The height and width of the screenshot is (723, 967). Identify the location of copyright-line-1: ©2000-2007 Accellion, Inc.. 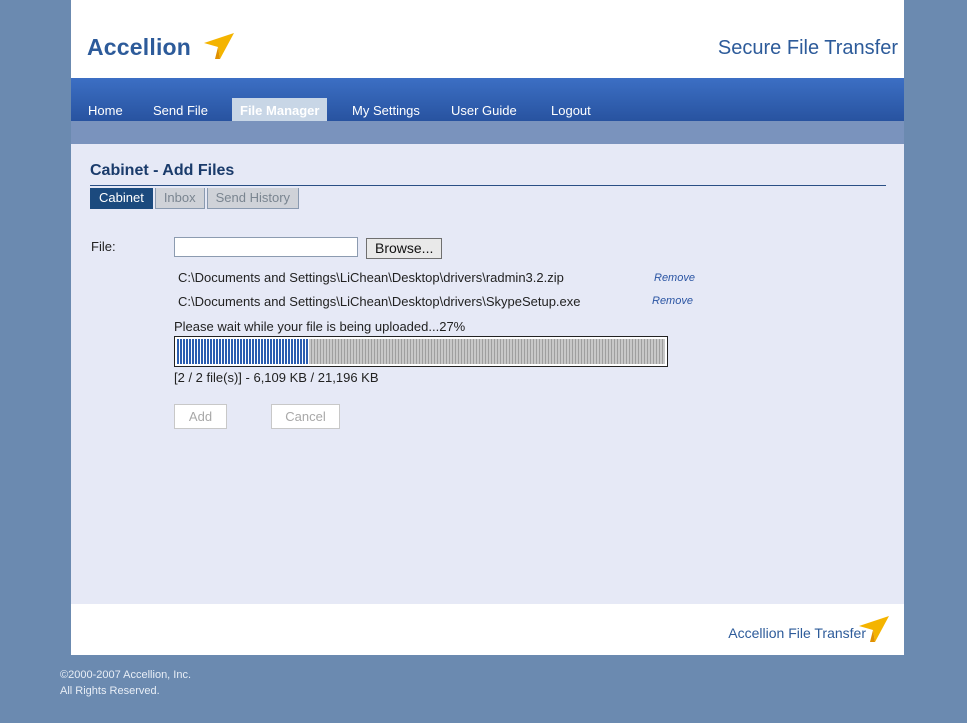
(126, 675).